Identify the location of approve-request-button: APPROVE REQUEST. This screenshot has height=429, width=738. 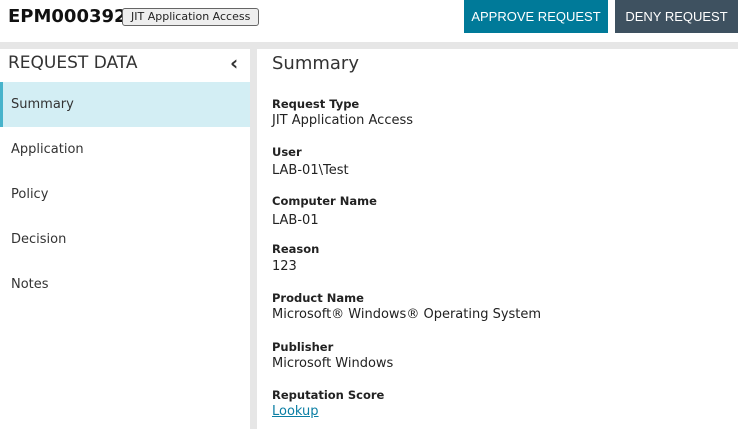
(536, 16).